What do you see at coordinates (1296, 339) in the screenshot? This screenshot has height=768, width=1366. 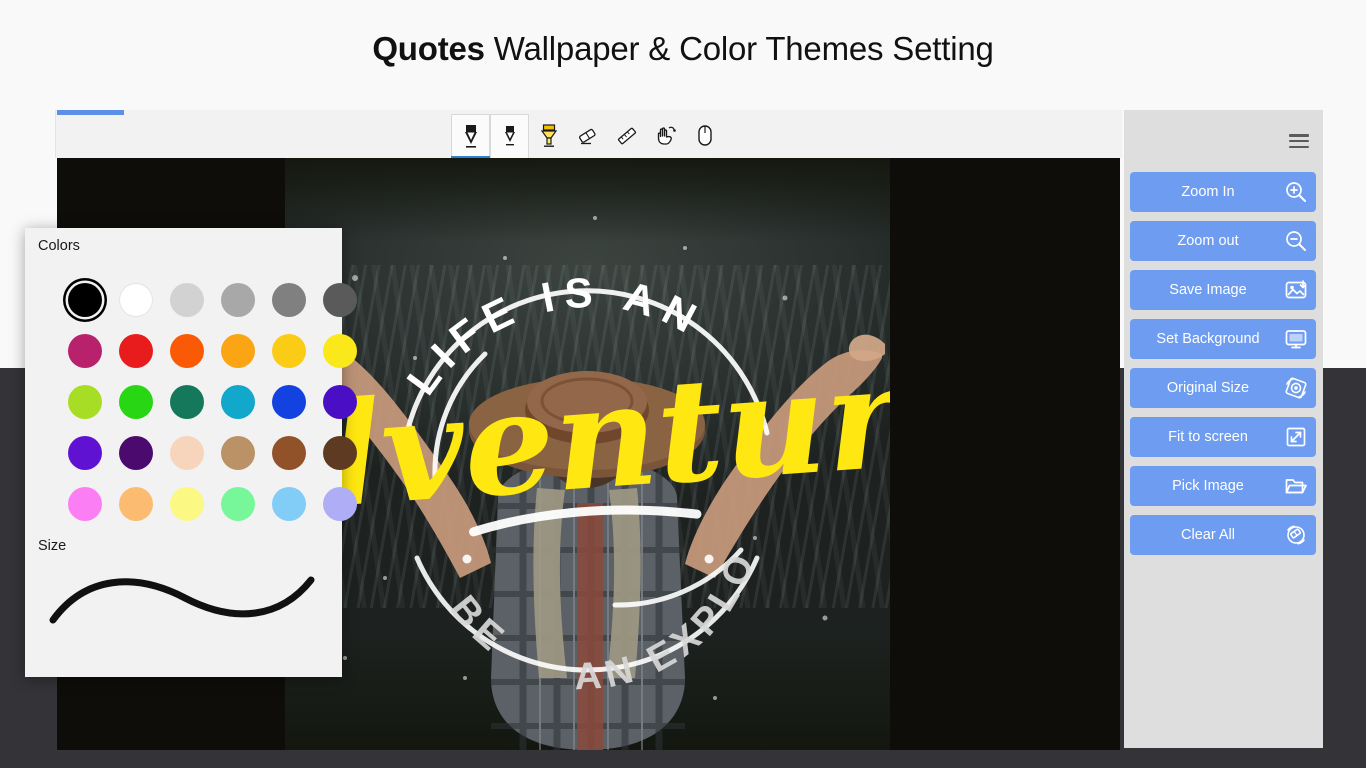 I see `monitor-icon` at bounding box center [1296, 339].